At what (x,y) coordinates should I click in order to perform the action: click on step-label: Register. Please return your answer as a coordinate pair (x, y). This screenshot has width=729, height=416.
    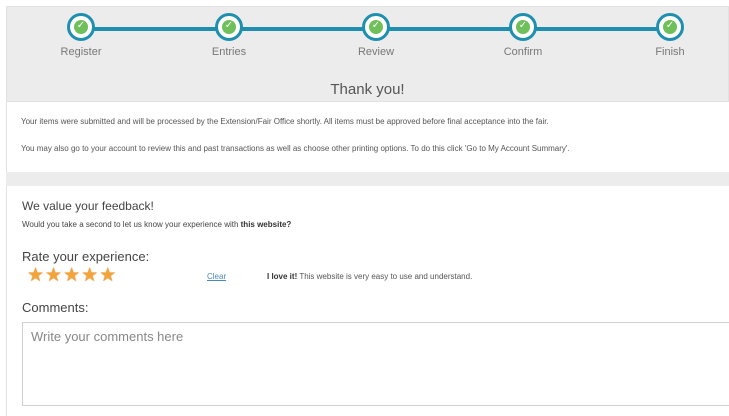
    Looking at the image, I should click on (81, 52).